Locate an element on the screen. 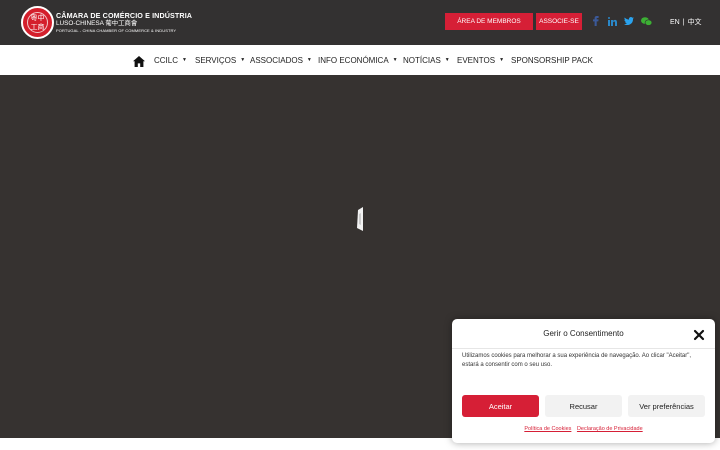  chamber-seal: 粵中工商 is located at coordinates (37, 22).